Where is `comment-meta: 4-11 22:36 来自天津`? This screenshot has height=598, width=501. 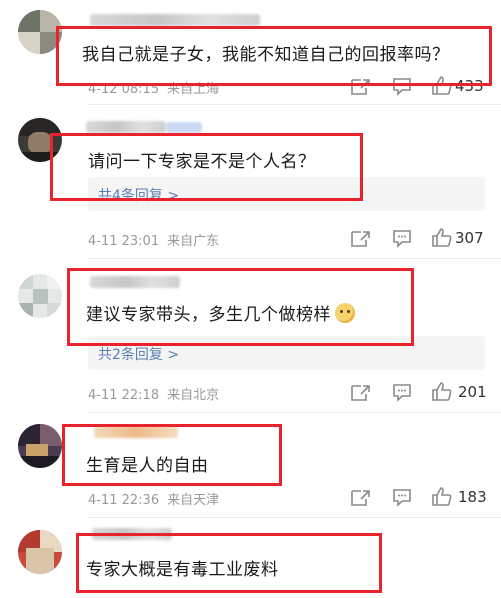
comment-meta: 4-11 22:36 来自天津 is located at coordinates (153, 498).